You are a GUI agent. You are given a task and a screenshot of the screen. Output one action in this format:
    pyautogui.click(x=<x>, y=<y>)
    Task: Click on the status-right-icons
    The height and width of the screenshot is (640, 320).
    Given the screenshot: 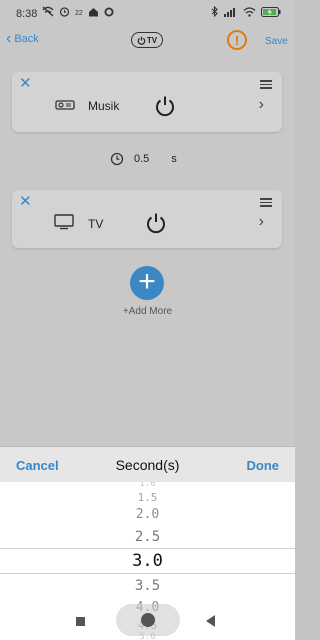 What is the action you would take?
    pyautogui.click(x=246, y=13)
    